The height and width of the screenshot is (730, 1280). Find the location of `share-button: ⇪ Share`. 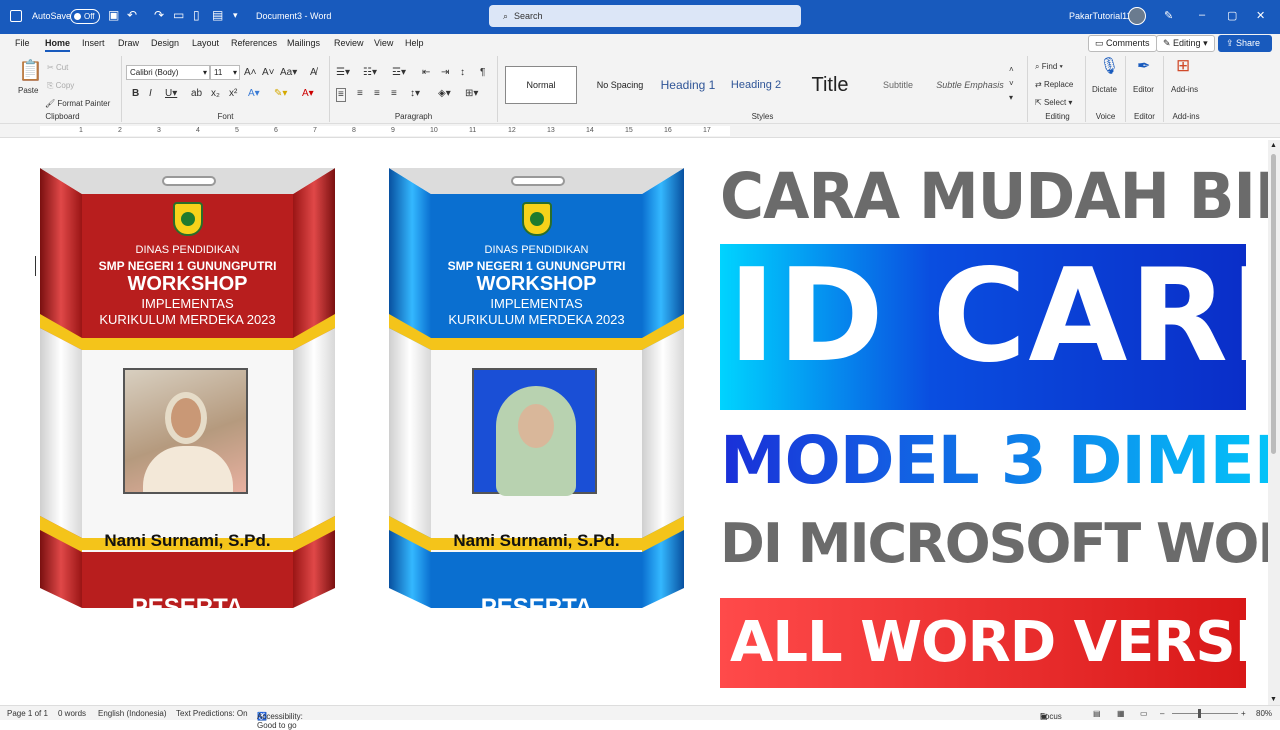

share-button: ⇪ Share is located at coordinates (1245, 43).